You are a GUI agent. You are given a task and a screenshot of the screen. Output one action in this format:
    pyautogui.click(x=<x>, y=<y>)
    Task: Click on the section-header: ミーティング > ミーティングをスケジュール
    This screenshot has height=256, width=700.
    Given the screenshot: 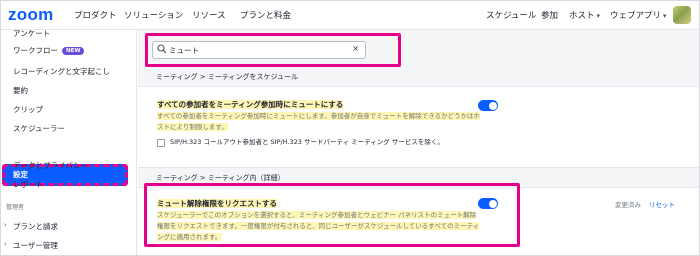 What is the action you would take?
    pyautogui.click(x=227, y=77)
    